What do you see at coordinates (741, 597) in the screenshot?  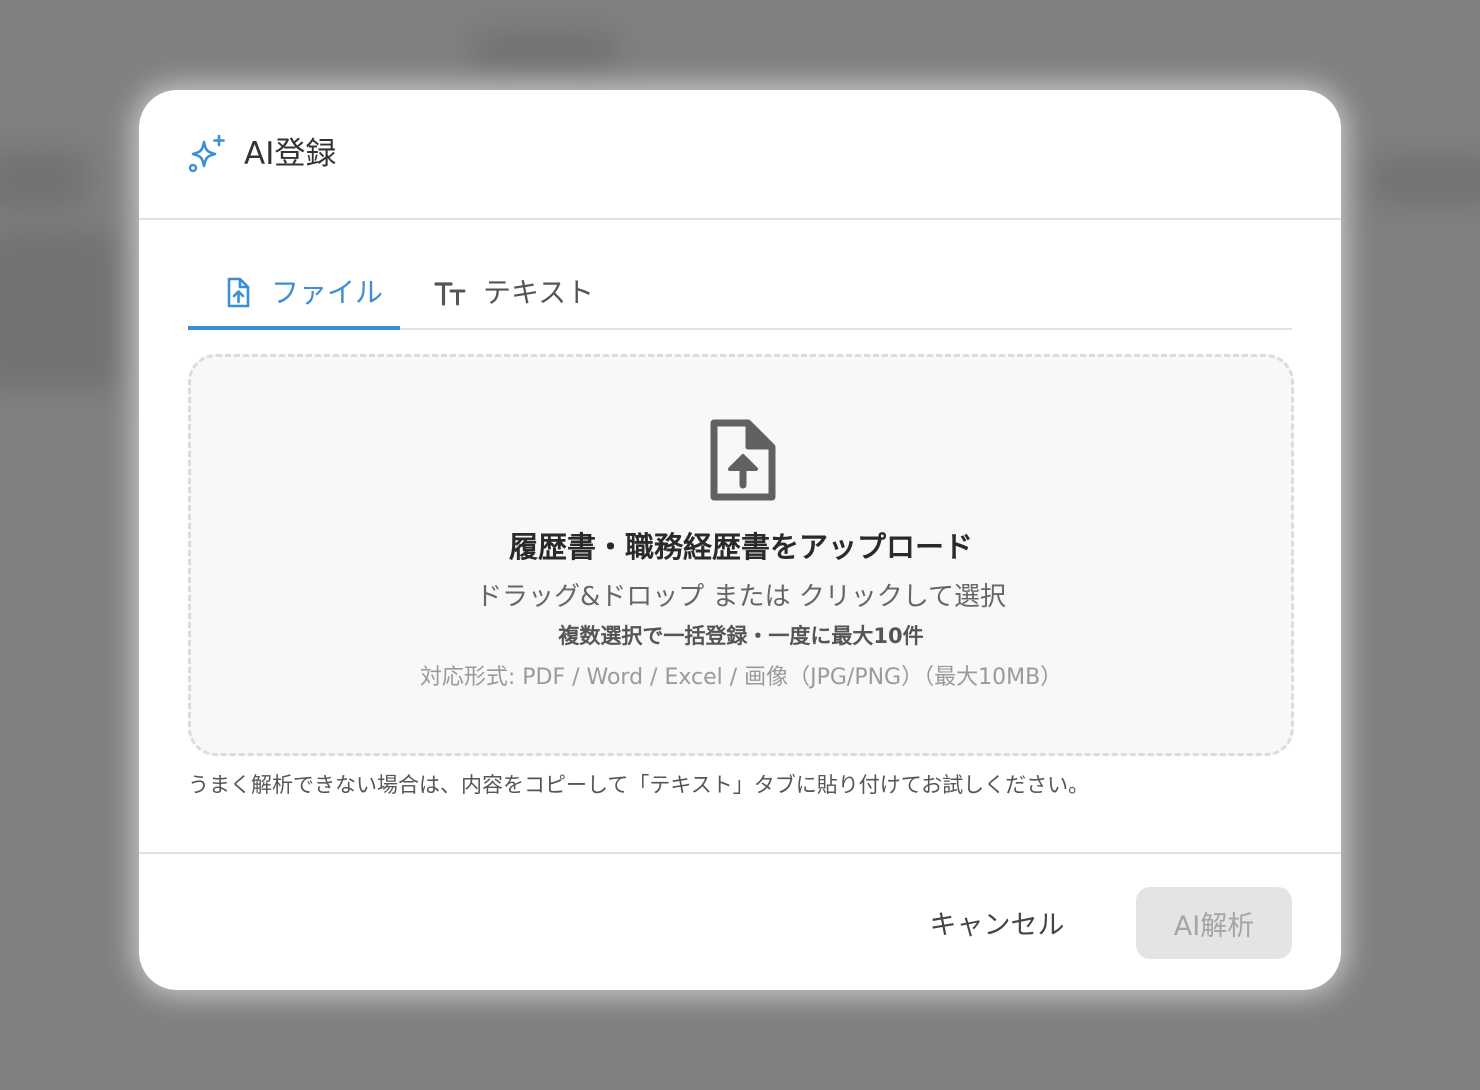 I see `dropzone-subtitle: ドラッグ&ドロップ または クリックして選択` at bounding box center [741, 597].